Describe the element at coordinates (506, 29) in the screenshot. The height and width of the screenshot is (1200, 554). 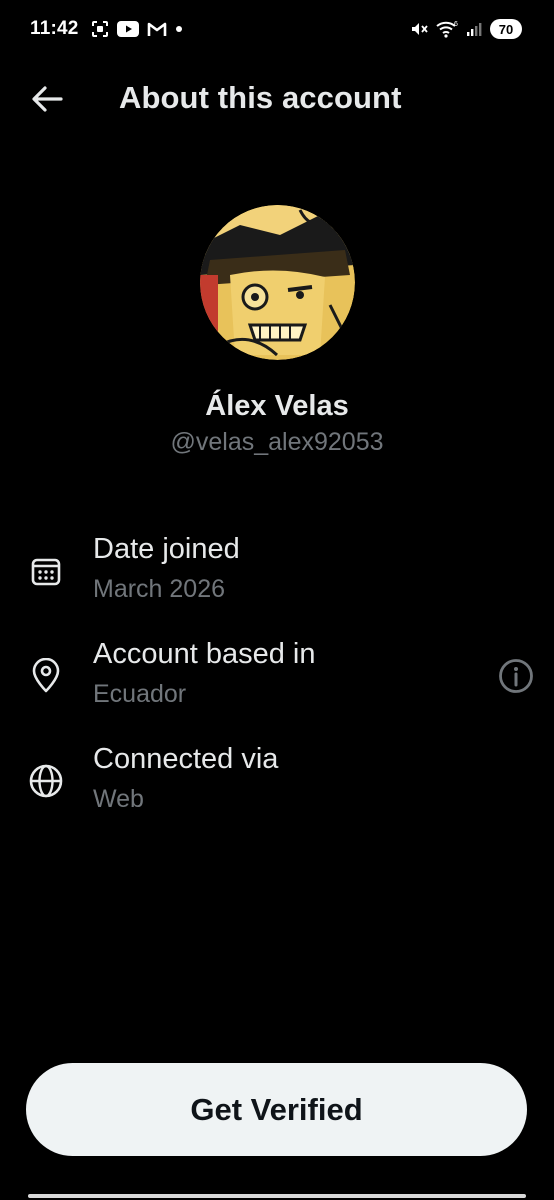
I see `battery-indicator: 70` at that location.